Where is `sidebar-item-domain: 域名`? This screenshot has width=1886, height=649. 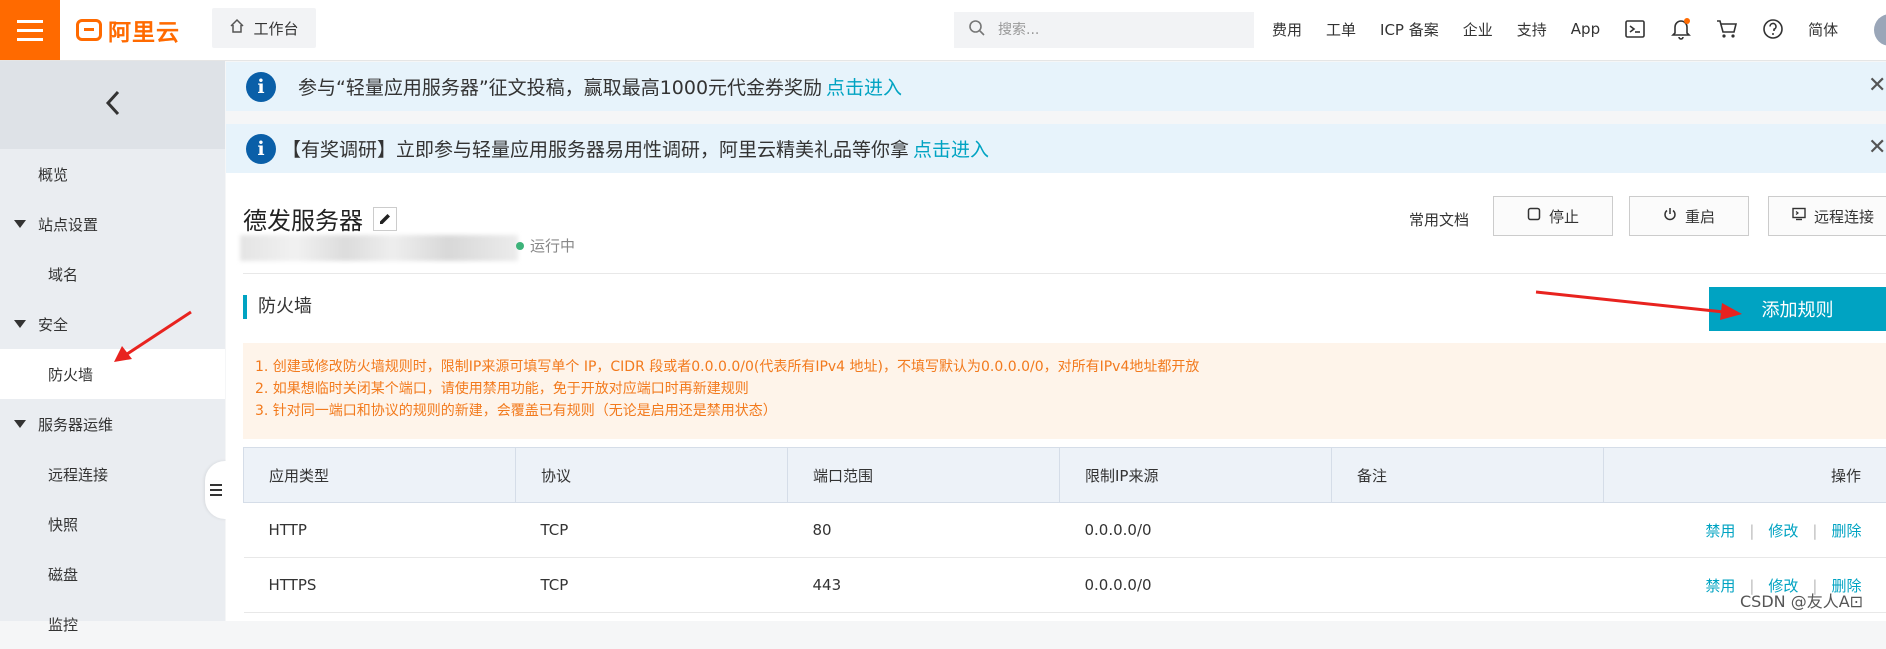 sidebar-item-domain: 域名 is located at coordinates (112, 274).